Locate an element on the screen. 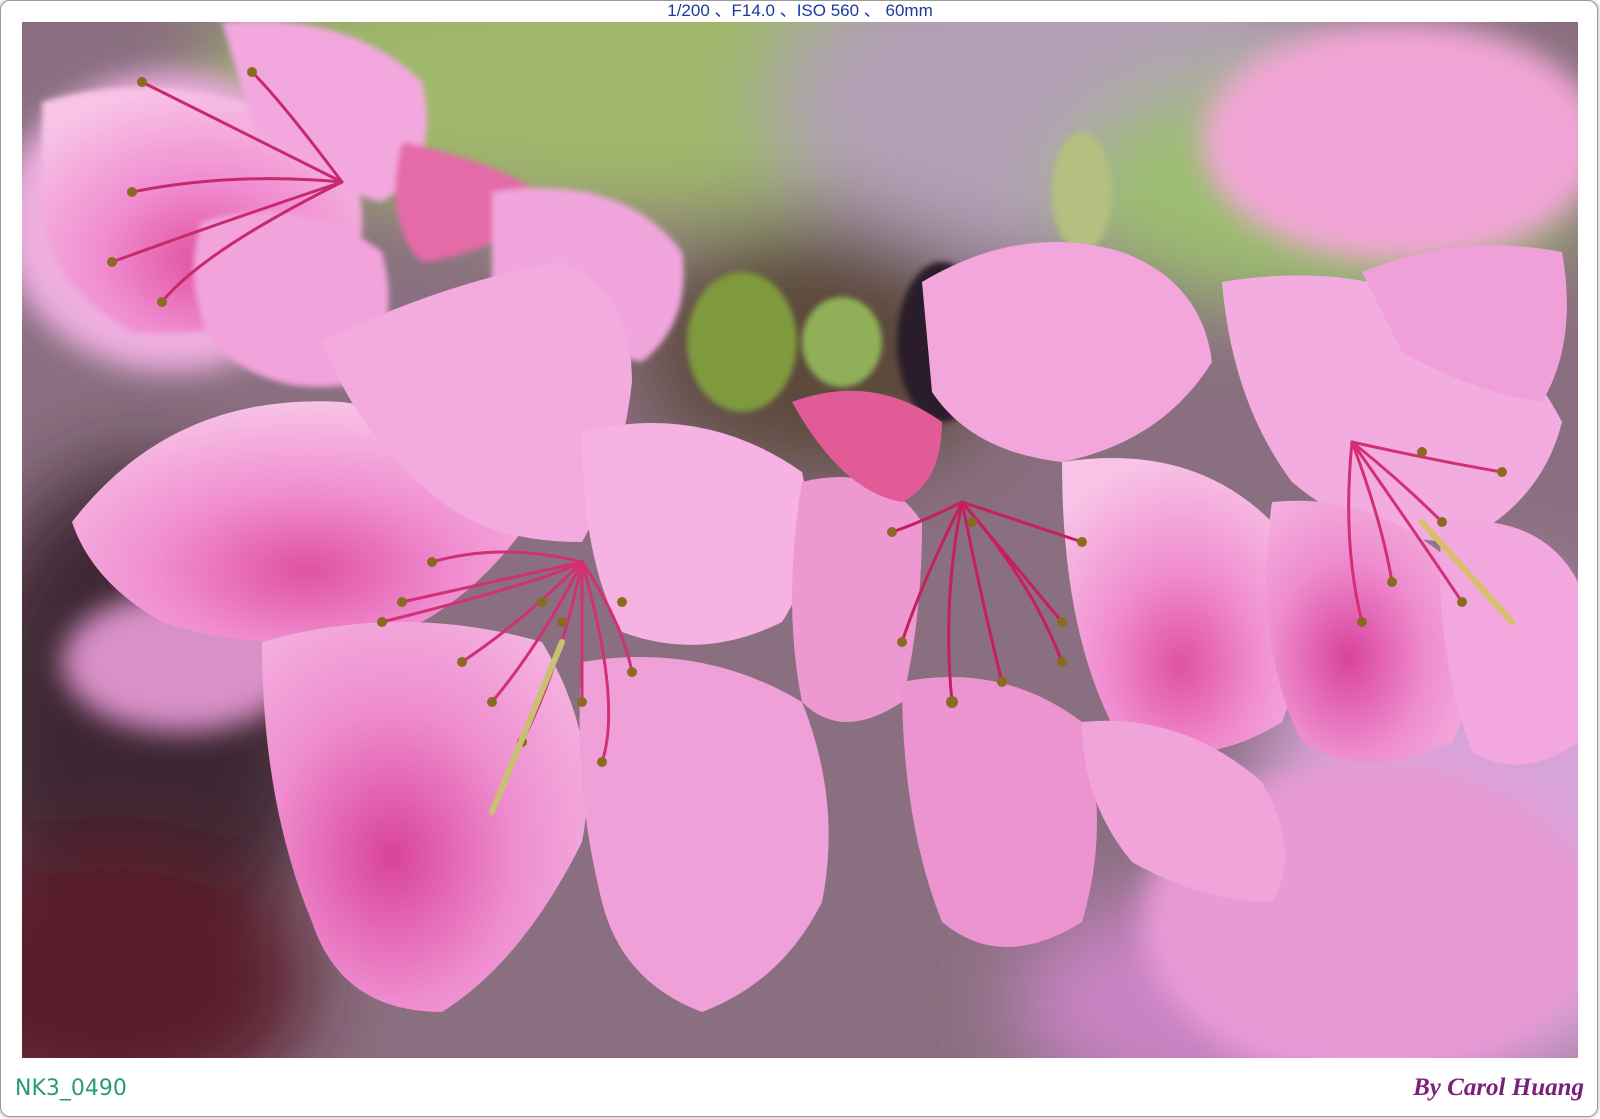 Image resolution: width=1600 pixels, height=1119 pixels. photographer-credit: By Carol Huang is located at coordinates (1498, 1087).